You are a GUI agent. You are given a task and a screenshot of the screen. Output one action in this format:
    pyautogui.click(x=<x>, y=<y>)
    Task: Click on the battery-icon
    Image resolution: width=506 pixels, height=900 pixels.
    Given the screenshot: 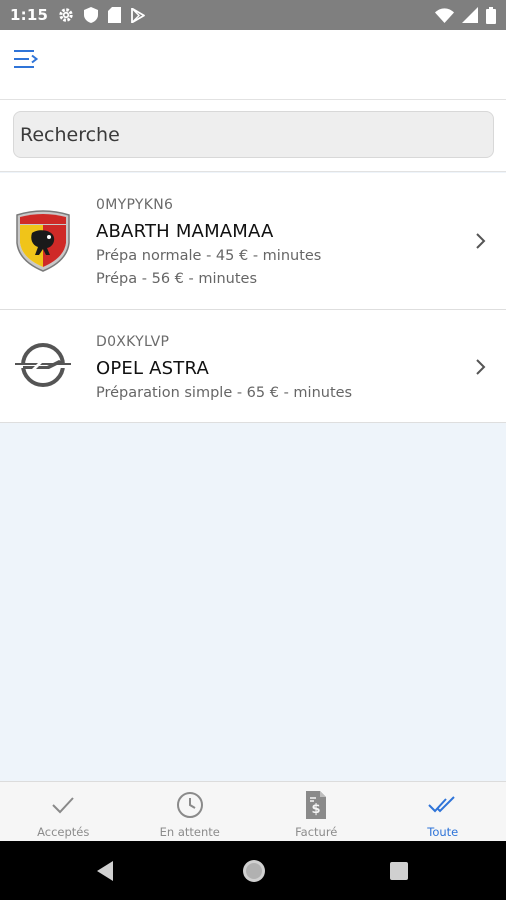 What is the action you would take?
    pyautogui.click(x=491, y=15)
    